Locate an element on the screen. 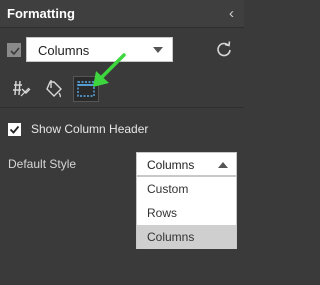 This screenshot has height=285, width=320. show-column-header-checkbox is located at coordinates (14, 129).